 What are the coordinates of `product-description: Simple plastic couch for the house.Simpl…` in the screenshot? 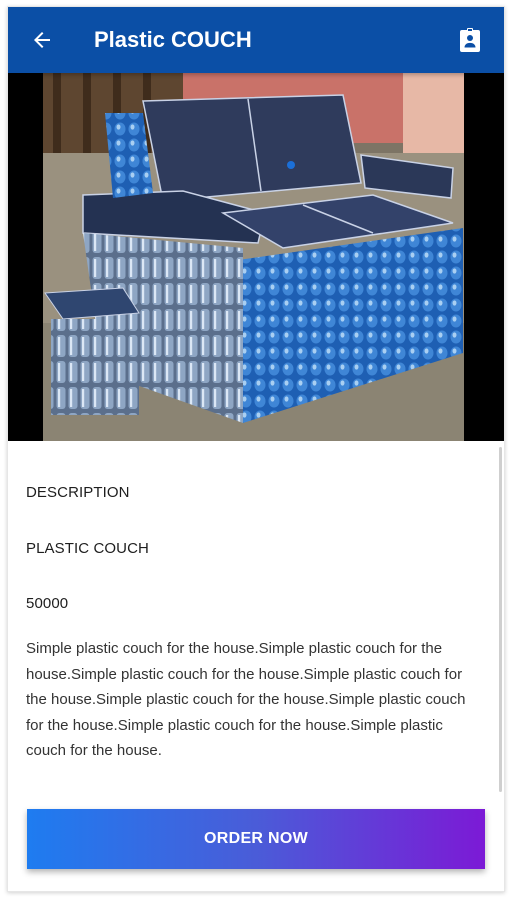 It's located at (246, 699).